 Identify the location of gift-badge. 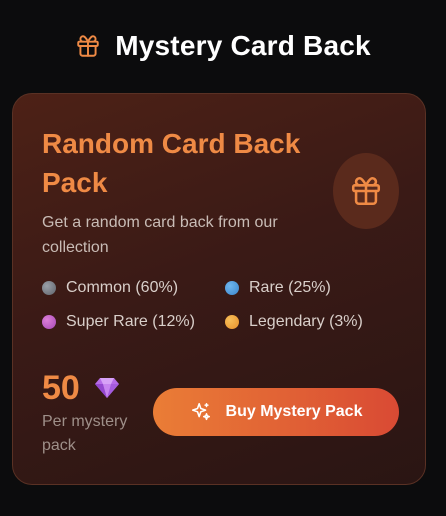
(366, 191).